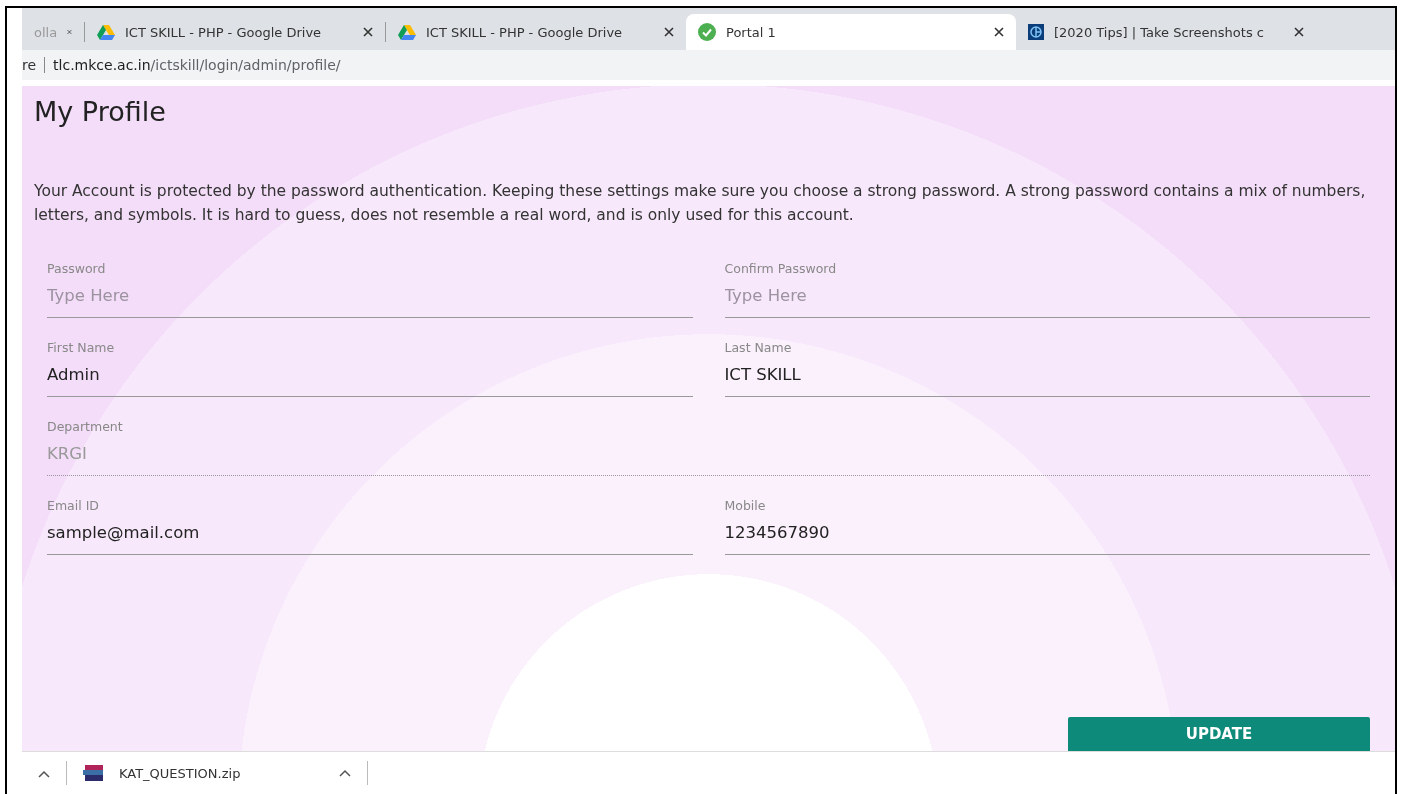 The height and width of the screenshot is (794, 1404). Describe the element at coordinates (851, 32) in the screenshot. I see `browser-tab: Portal 1` at that location.